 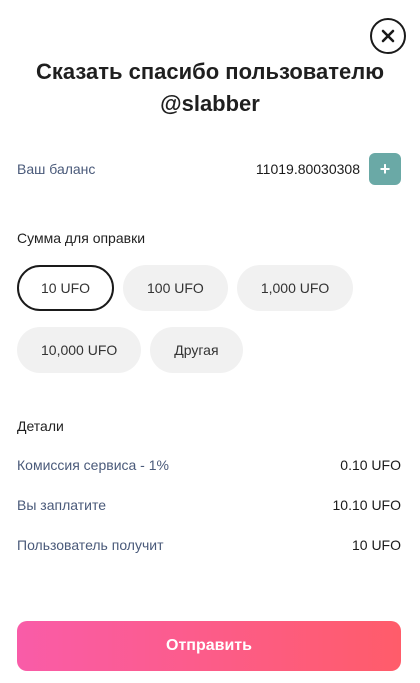 I want to click on close-button, so click(x=388, y=36).